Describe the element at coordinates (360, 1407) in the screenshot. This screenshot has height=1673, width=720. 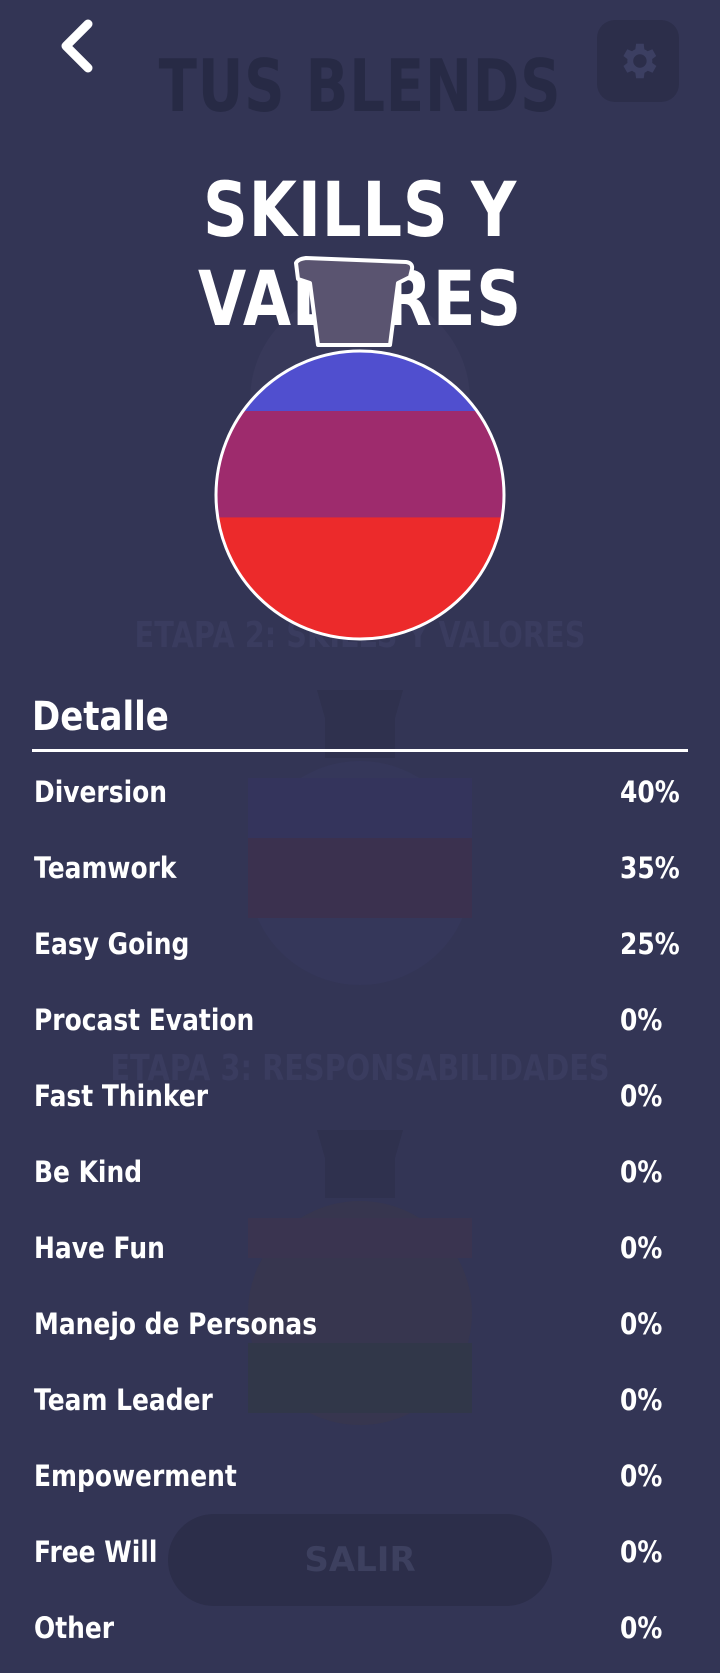
I see `list-item: Team Leader 0%` at that location.